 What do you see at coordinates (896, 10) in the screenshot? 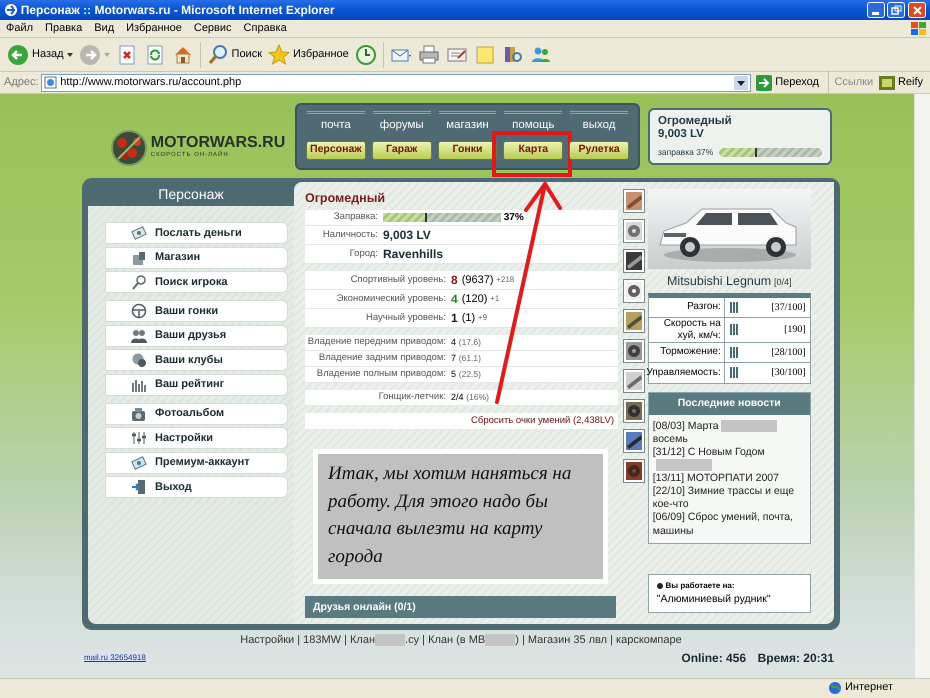
I see `restore-button` at bounding box center [896, 10].